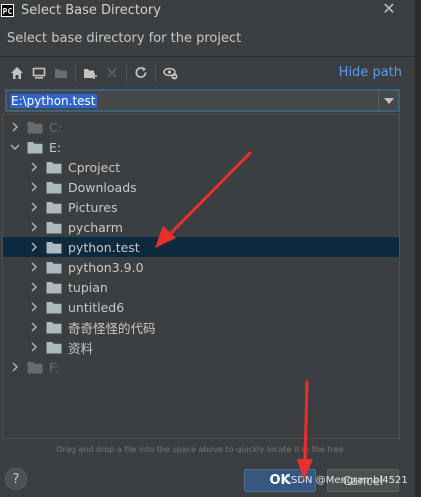 The height and width of the screenshot is (497, 421). I want to click on tree-row: pycharm, so click(201, 227).